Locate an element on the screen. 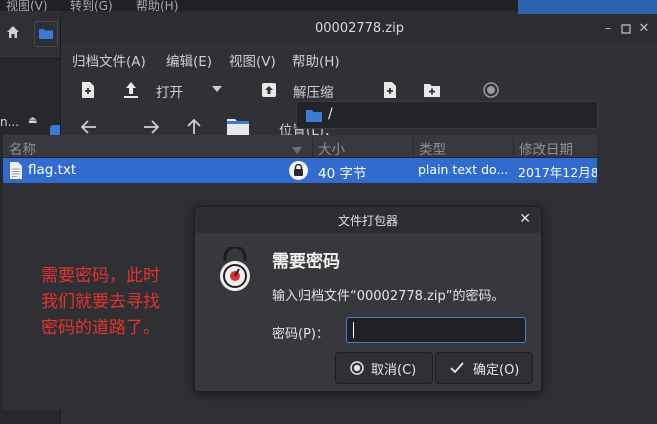 This screenshot has height=424, width=657. dialog-title: 文件打包器 is located at coordinates (367, 221).